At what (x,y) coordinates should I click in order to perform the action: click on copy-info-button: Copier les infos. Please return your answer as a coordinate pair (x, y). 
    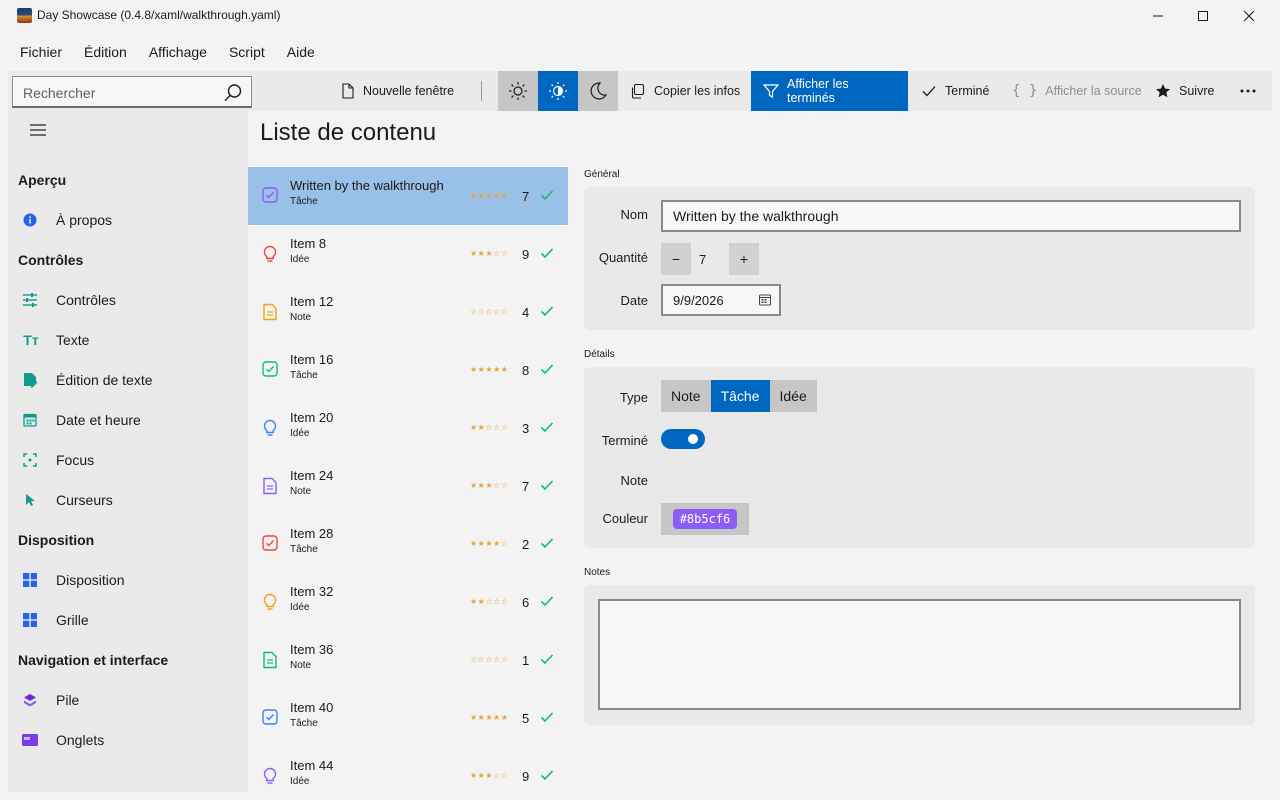
    Looking at the image, I should click on (685, 91).